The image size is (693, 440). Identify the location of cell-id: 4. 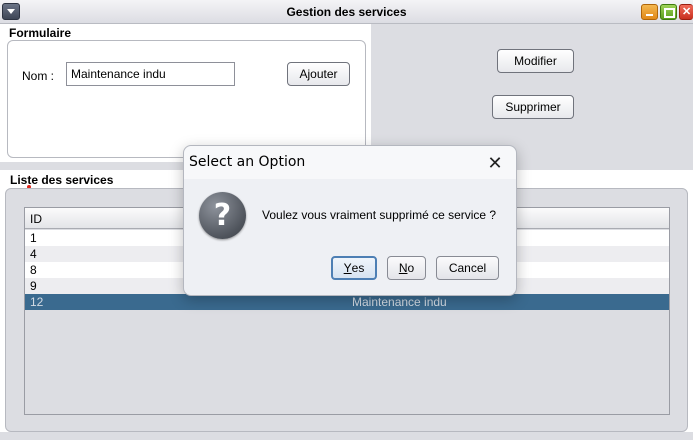
(33, 254).